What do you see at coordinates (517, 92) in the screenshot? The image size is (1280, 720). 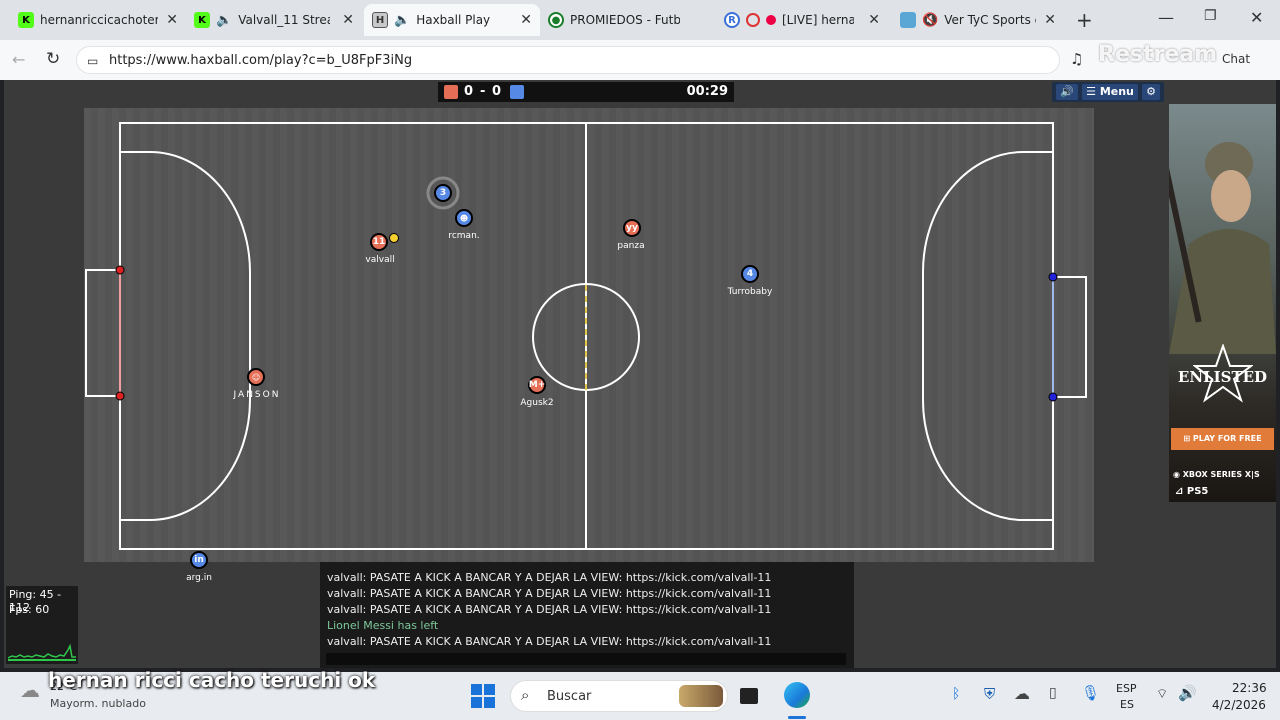 I see `blue-team-square` at bounding box center [517, 92].